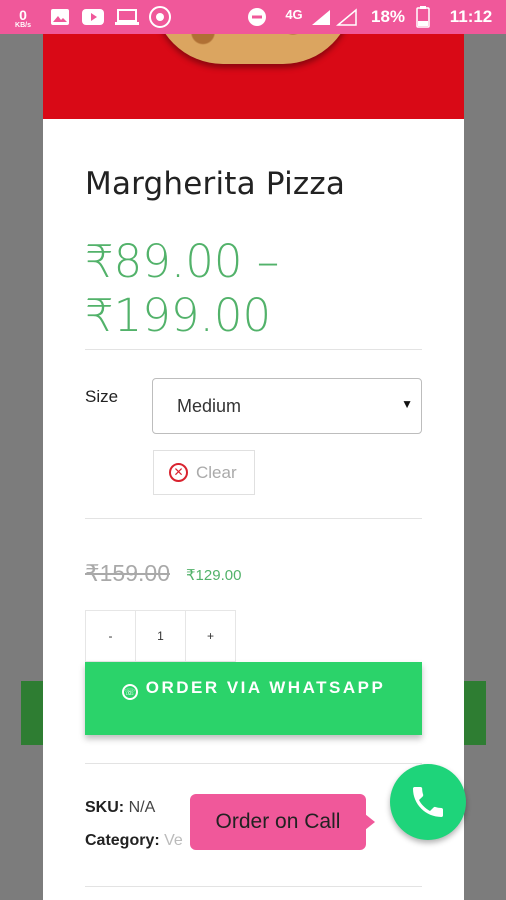 The image size is (506, 900). I want to click on youtube-icon, so click(93, 17).